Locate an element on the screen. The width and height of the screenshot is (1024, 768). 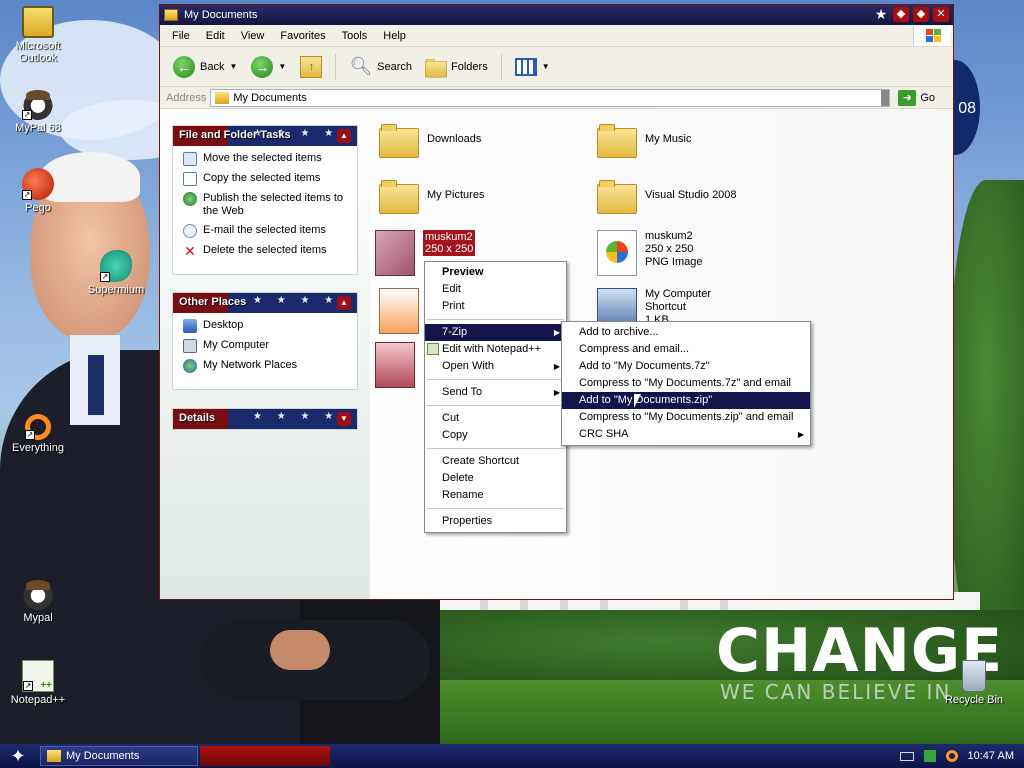
email-icon is located at coordinates (190, 231).